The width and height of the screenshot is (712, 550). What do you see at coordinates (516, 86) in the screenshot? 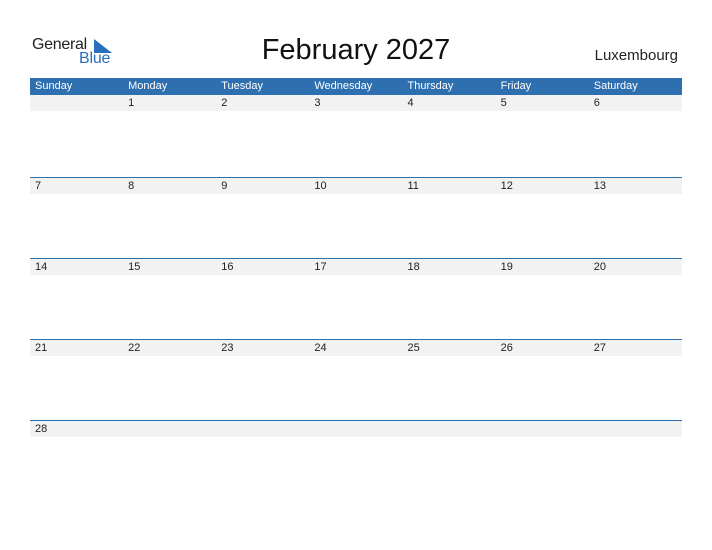
I see `weekday-friday: Friday` at bounding box center [516, 86].